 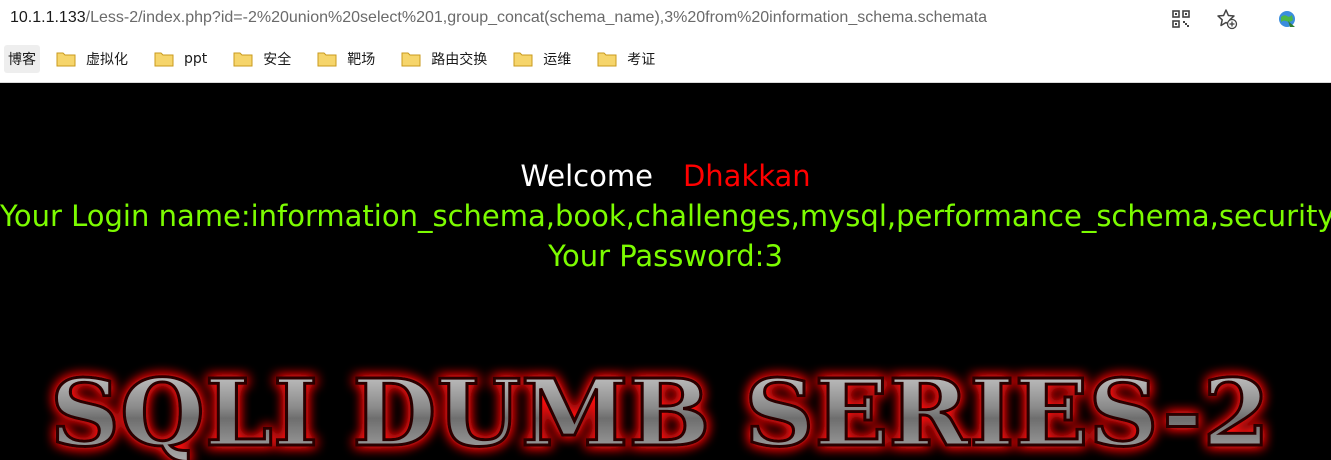 I want to click on bookmark-label: 安全, so click(x=277, y=60).